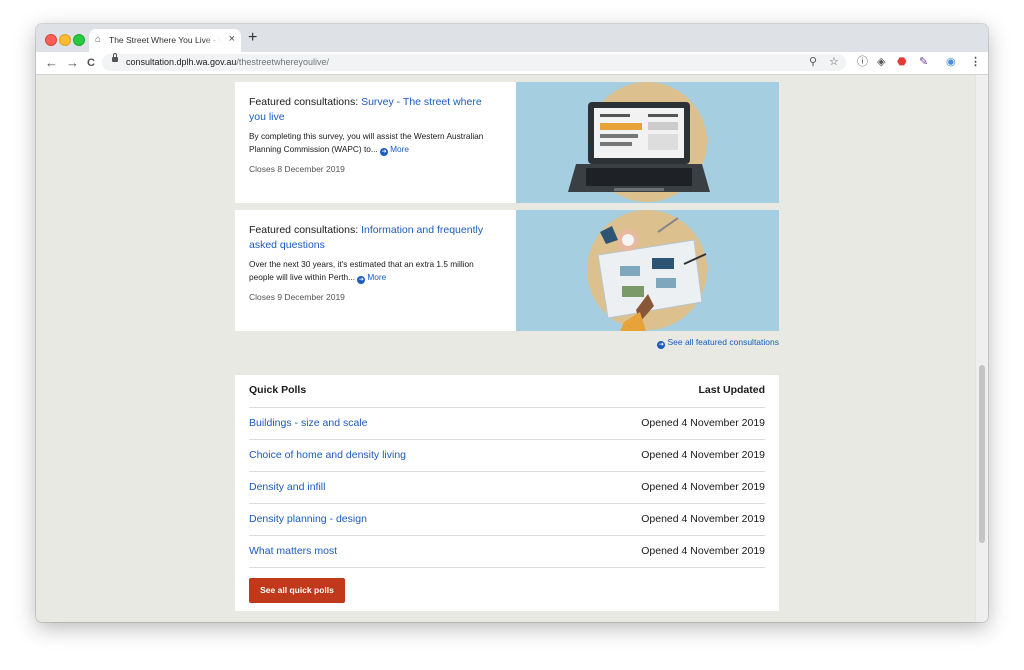  I want to click on closing-date: Closes 8 December 2019, so click(297, 168).